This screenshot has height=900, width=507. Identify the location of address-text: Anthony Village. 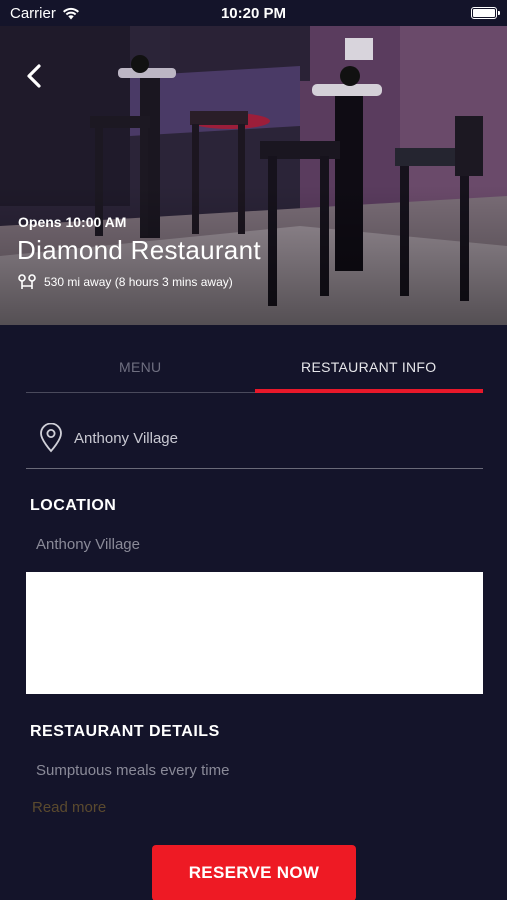
(126, 438).